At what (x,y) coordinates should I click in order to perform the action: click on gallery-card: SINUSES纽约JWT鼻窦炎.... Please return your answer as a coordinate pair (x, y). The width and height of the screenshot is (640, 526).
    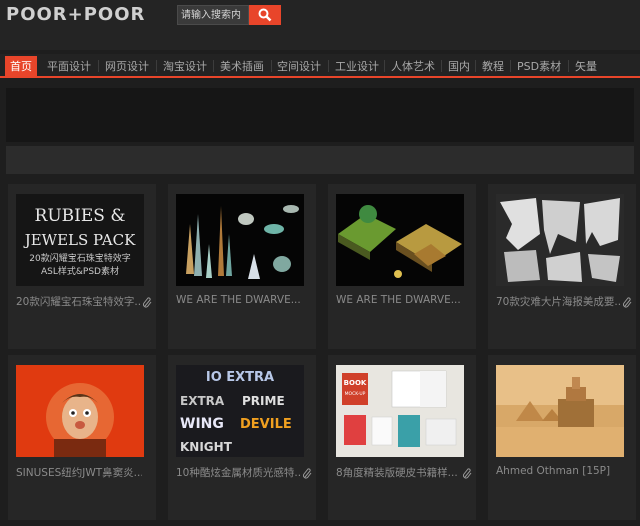
    Looking at the image, I should click on (82, 437).